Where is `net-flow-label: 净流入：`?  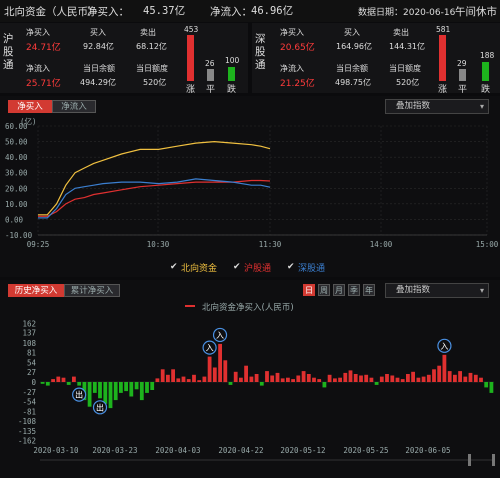 net-flow-label: 净流入： is located at coordinates (231, 12).